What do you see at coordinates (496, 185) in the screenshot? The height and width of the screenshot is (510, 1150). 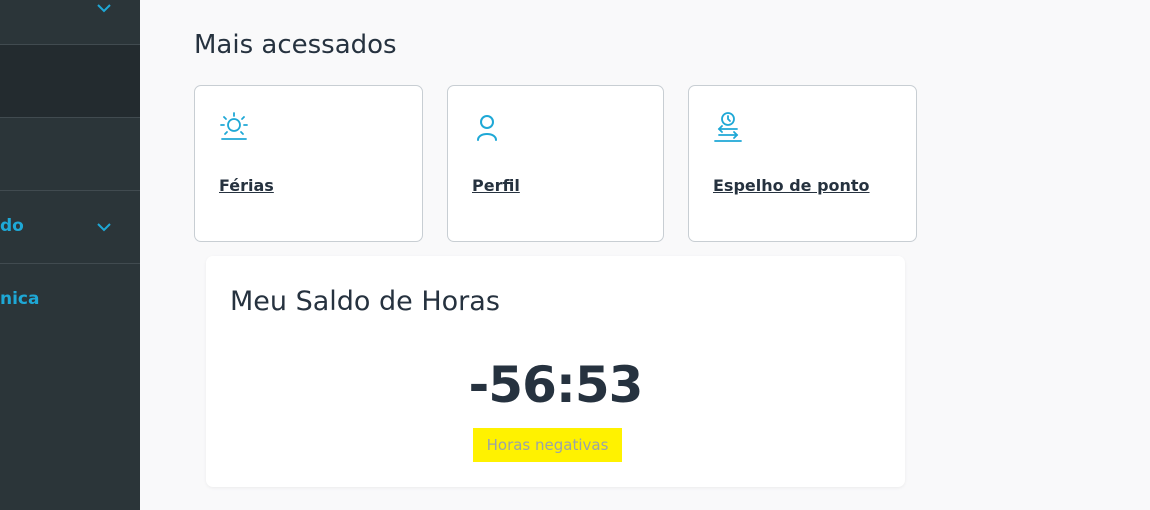 I see `card-link-perfil: Perfil` at bounding box center [496, 185].